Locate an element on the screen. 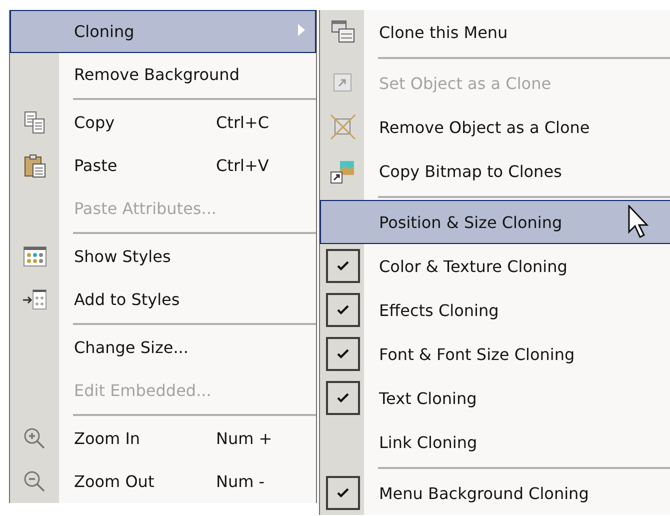  menu-item: Copy Ctrl+C is located at coordinates (163, 122).